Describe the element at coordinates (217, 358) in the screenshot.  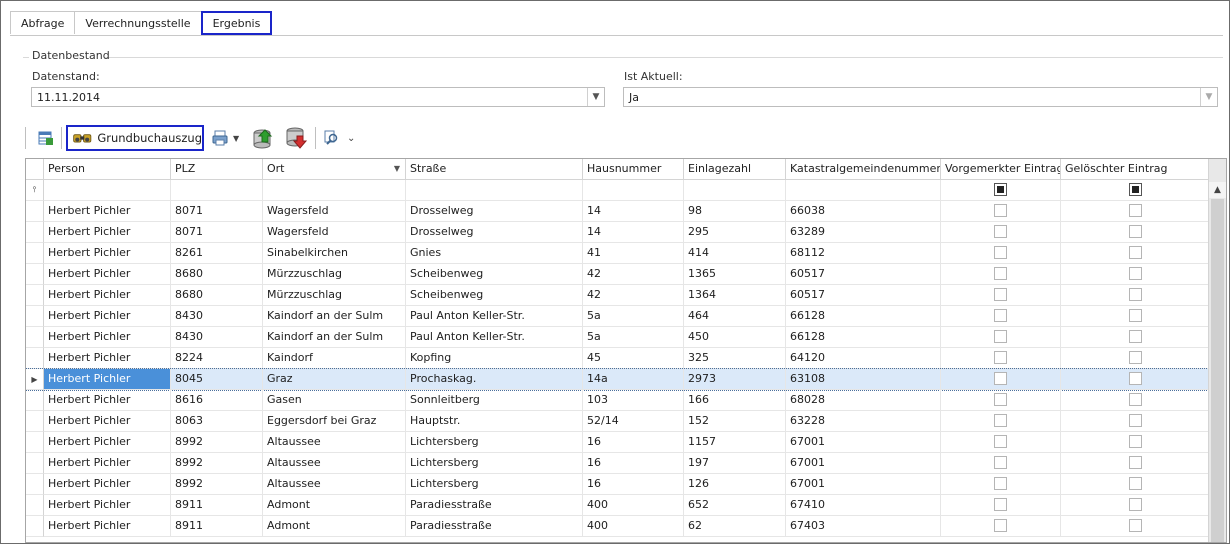
I see `cell-plz: 8224` at that location.